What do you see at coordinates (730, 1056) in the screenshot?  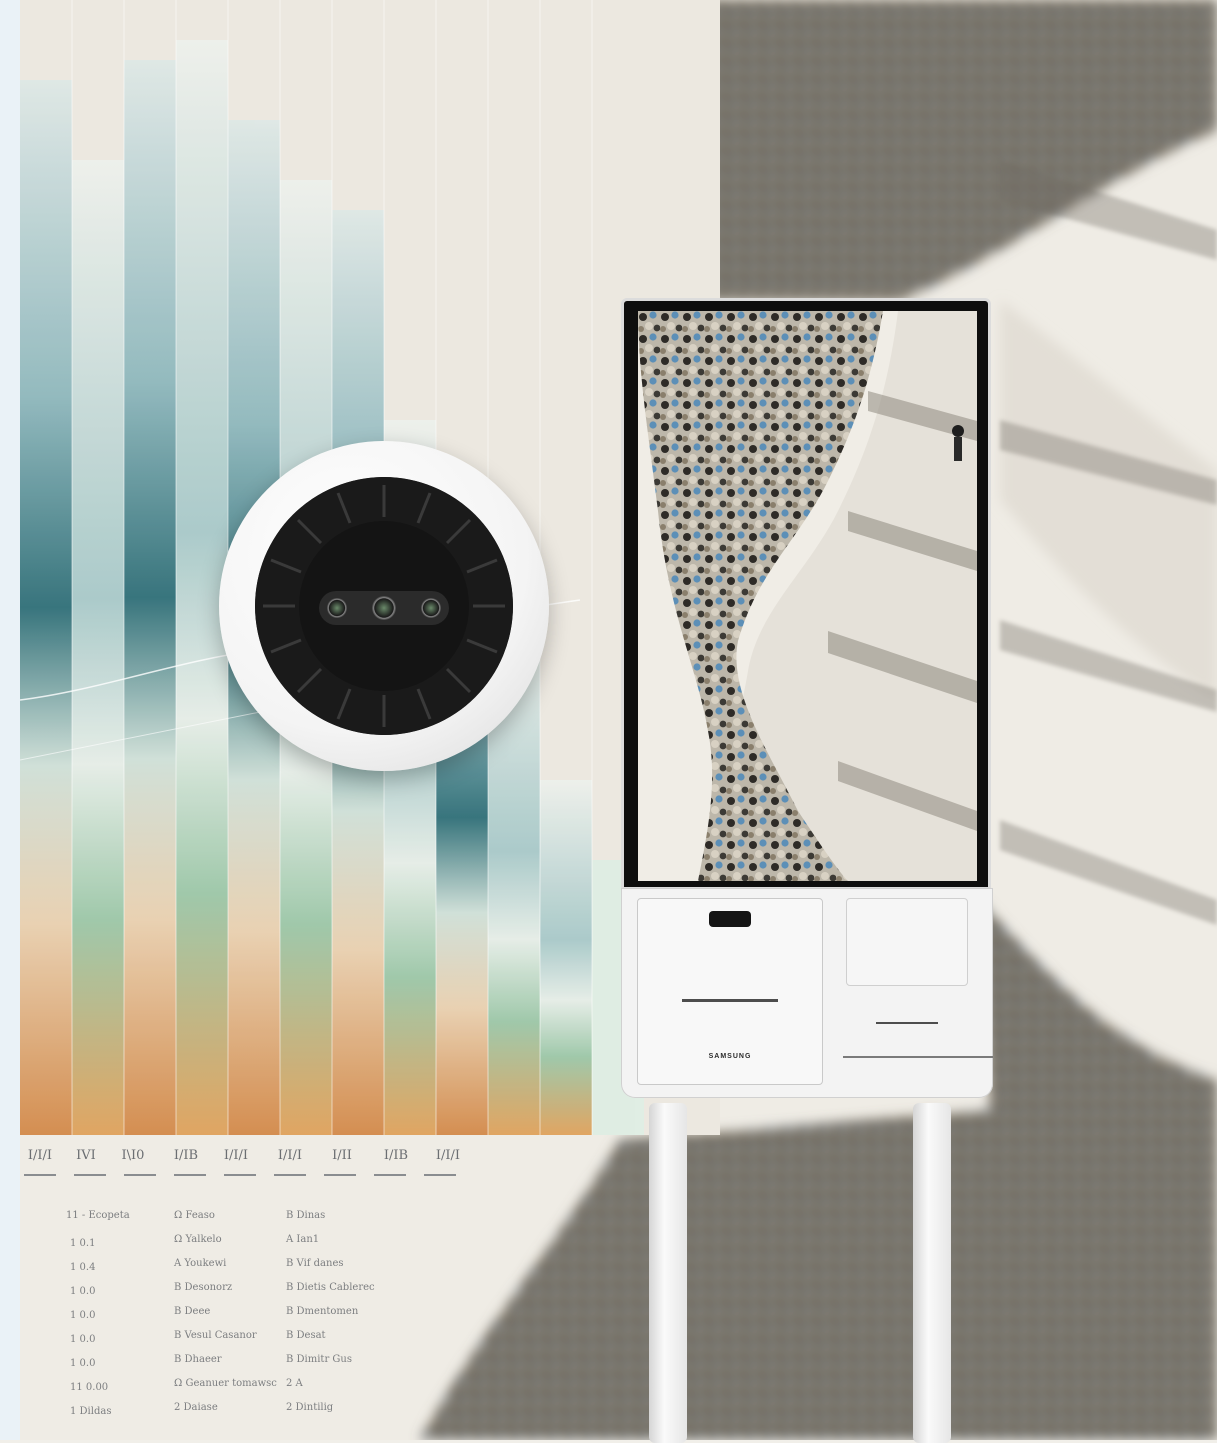 I see `kiosk-brand-logo: SAMSUNG` at bounding box center [730, 1056].